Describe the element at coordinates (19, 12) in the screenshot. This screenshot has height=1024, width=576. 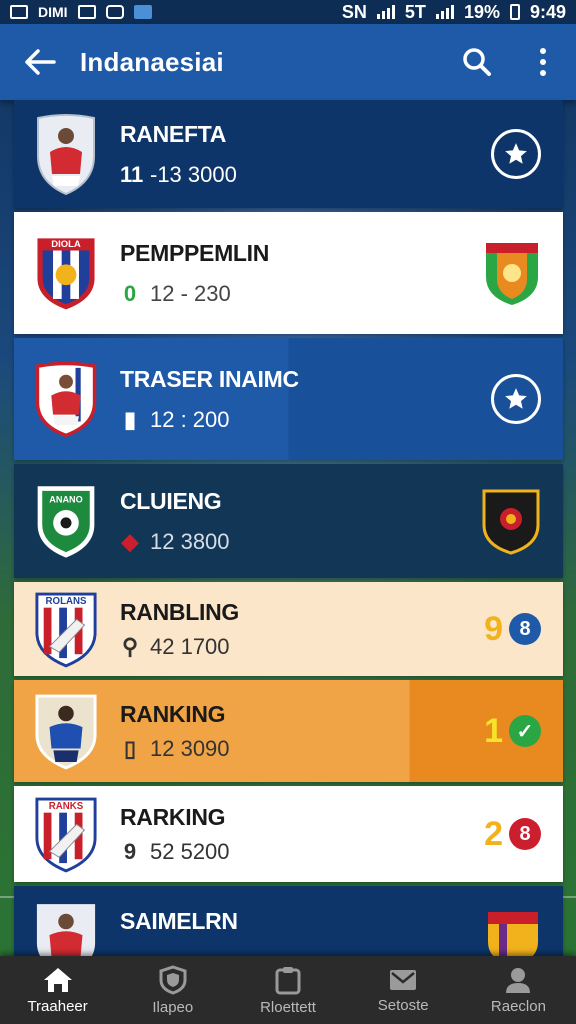
I see `notification-icon` at that location.